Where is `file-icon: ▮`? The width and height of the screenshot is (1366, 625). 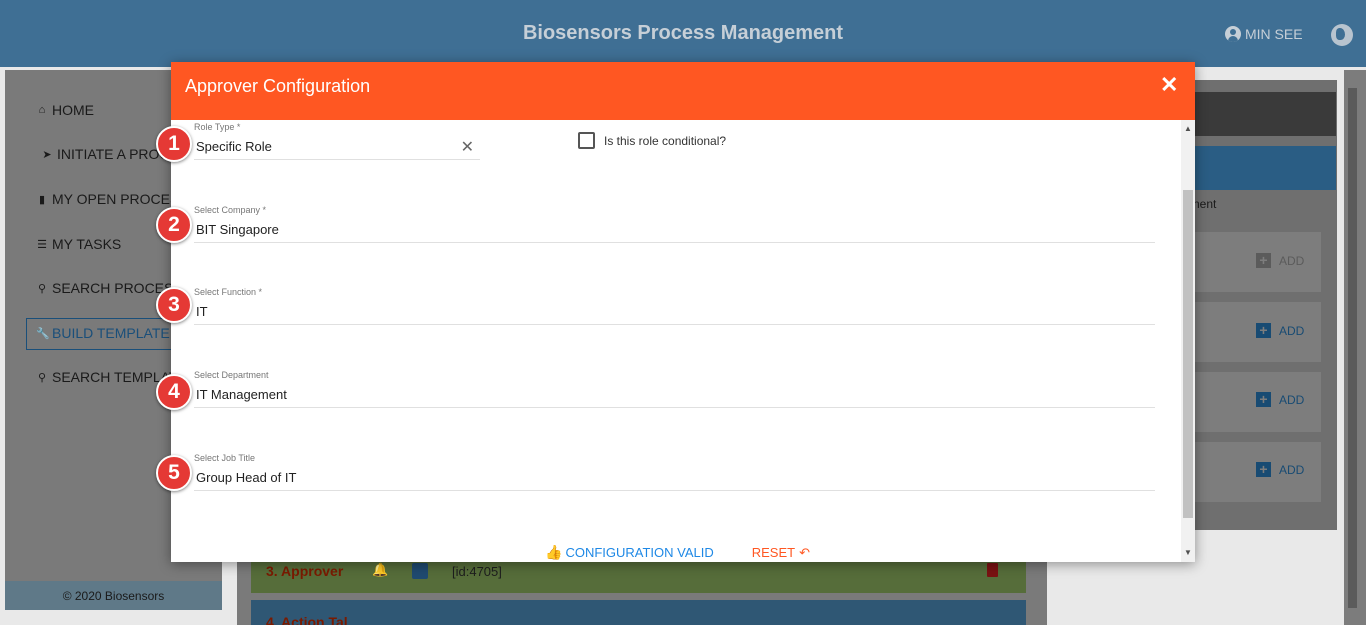 file-icon: ▮ is located at coordinates (42, 199).